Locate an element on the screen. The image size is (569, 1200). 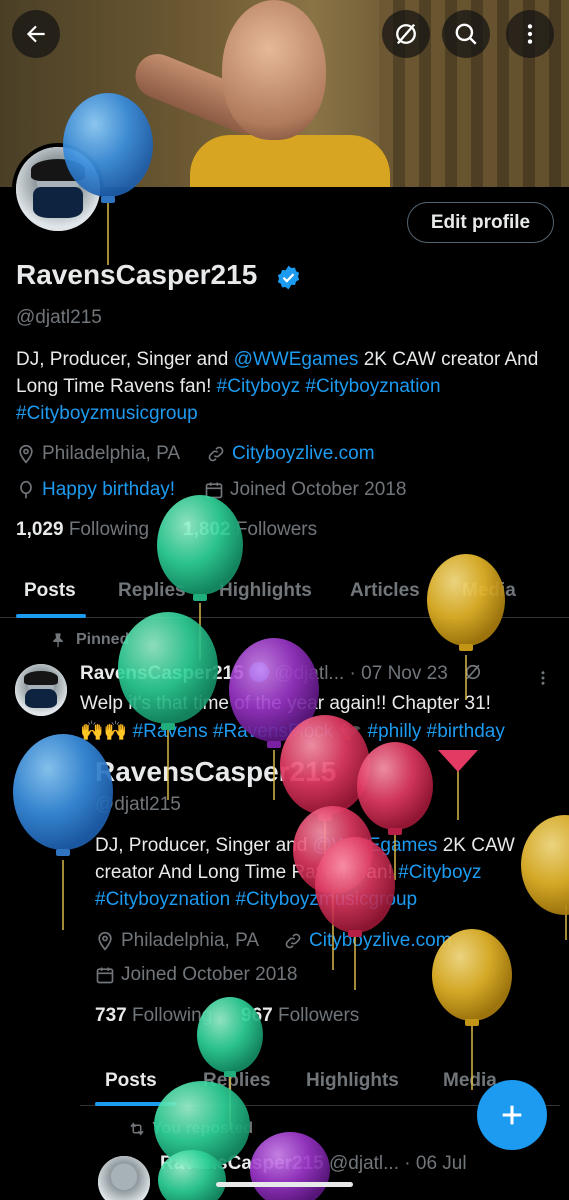
plus-icon is located at coordinates (512, 1115).